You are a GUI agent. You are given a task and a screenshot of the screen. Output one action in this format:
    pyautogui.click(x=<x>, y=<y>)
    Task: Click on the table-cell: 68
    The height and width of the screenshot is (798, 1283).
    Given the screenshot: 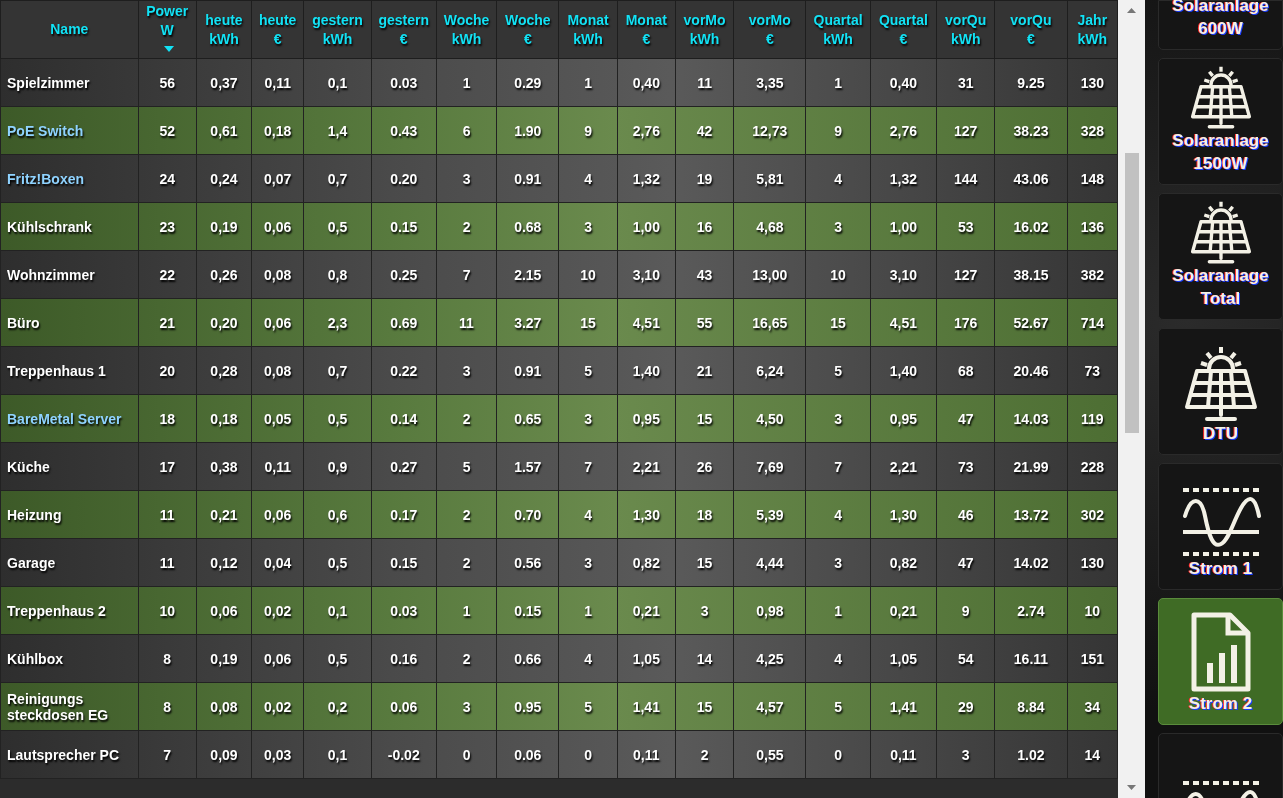 What is the action you would take?
    pyautogui.click(x=965, y=370)
    